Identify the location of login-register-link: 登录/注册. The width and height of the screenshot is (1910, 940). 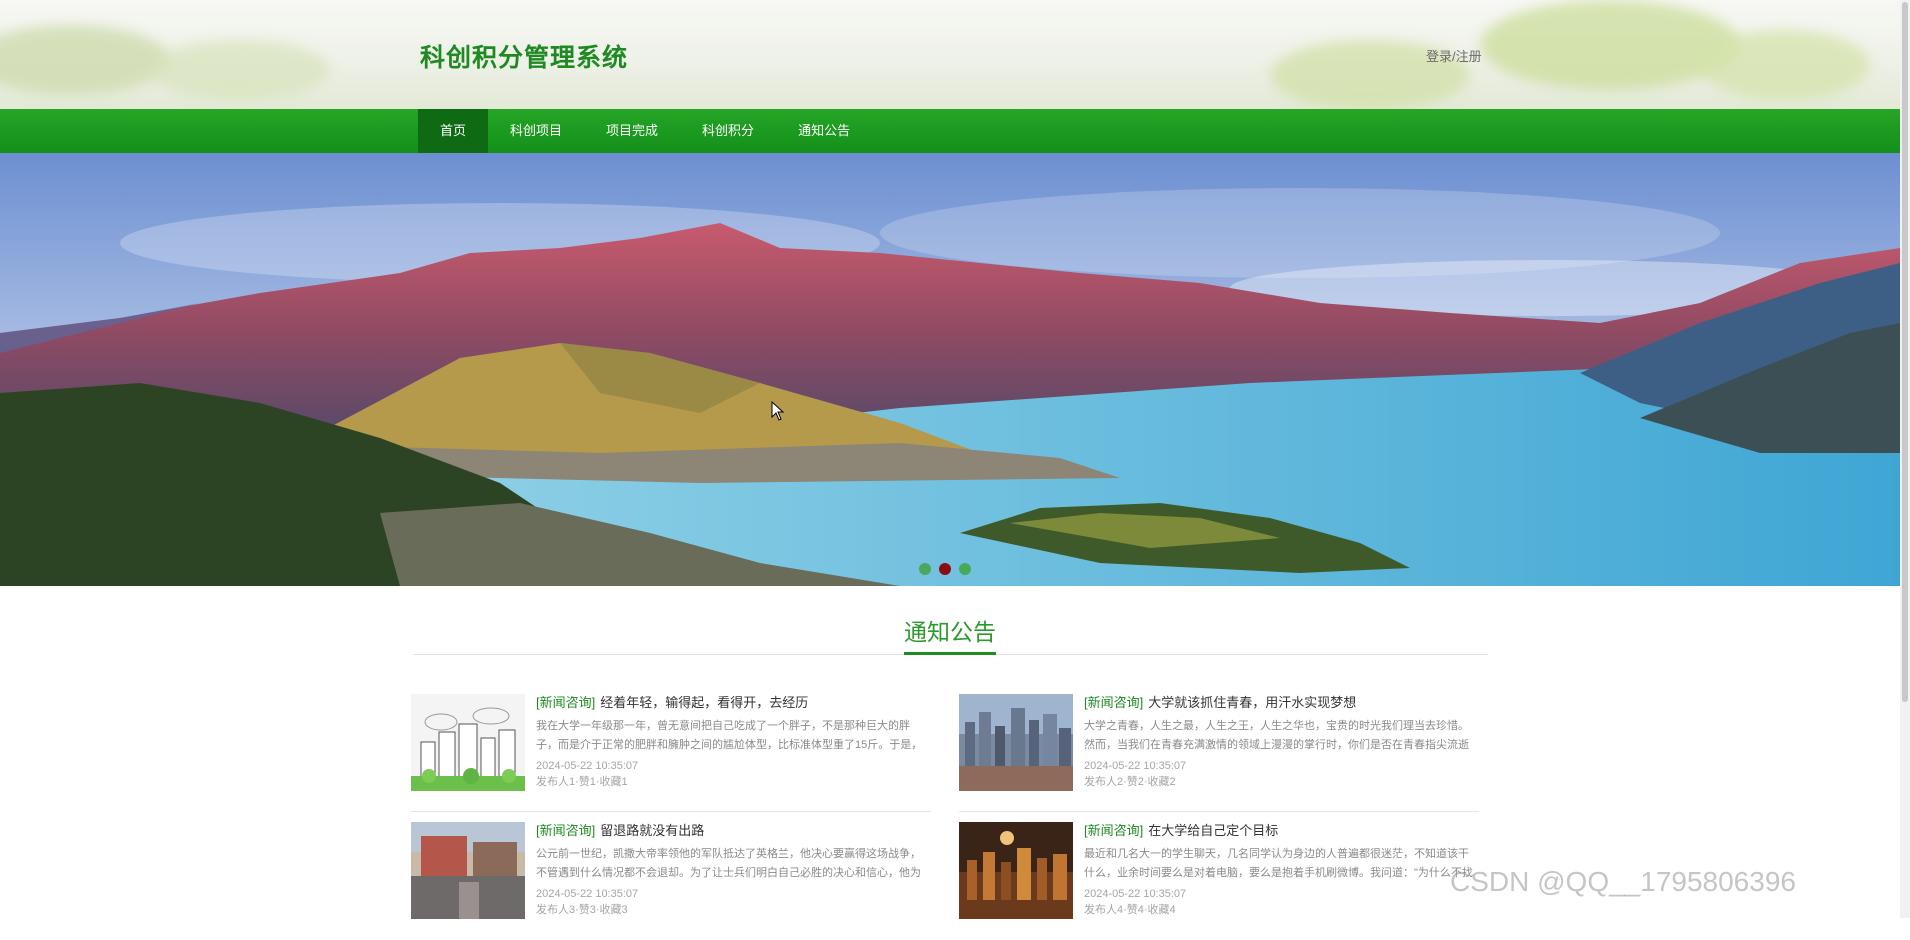
(1454, 55).